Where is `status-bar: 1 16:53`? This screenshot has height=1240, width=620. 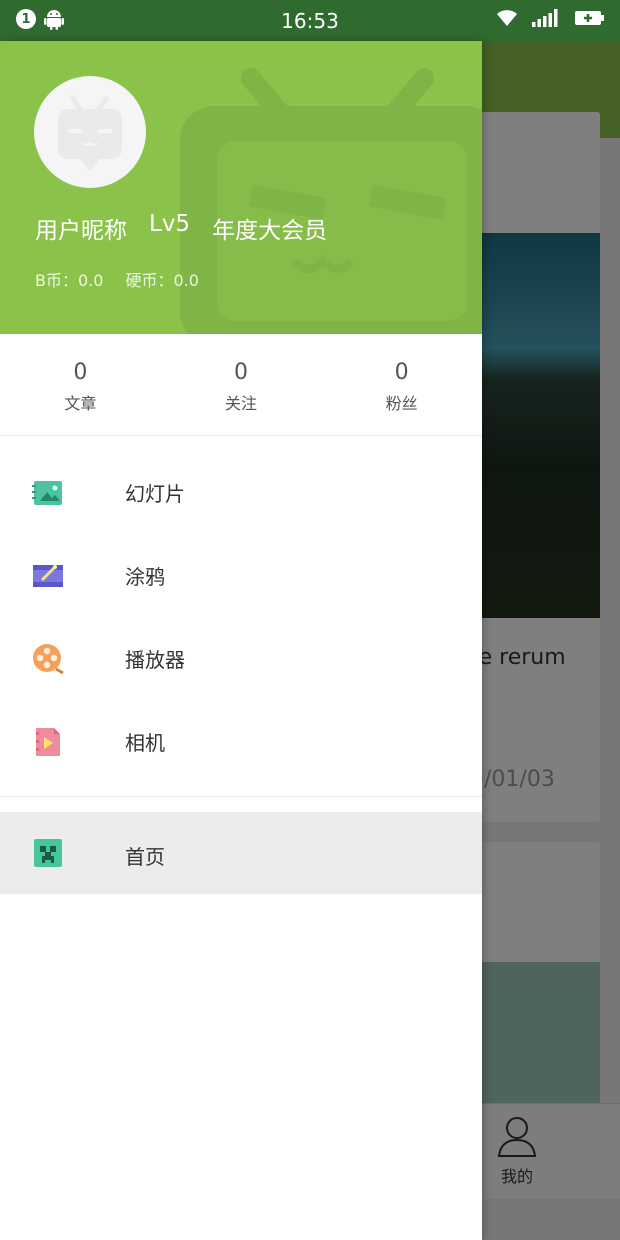
status-bar: 1 16:53 is located at coordinates (310, 20).